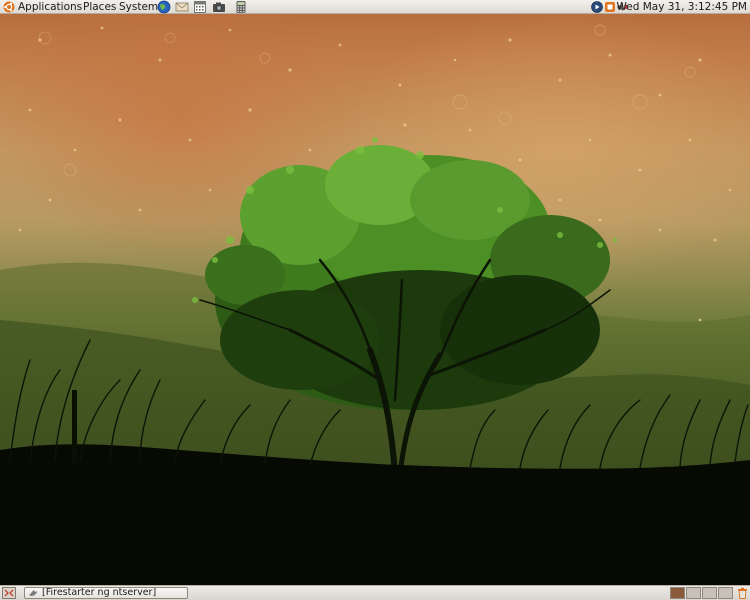  I want to click on firewall-app-icon, so click(33, 593).